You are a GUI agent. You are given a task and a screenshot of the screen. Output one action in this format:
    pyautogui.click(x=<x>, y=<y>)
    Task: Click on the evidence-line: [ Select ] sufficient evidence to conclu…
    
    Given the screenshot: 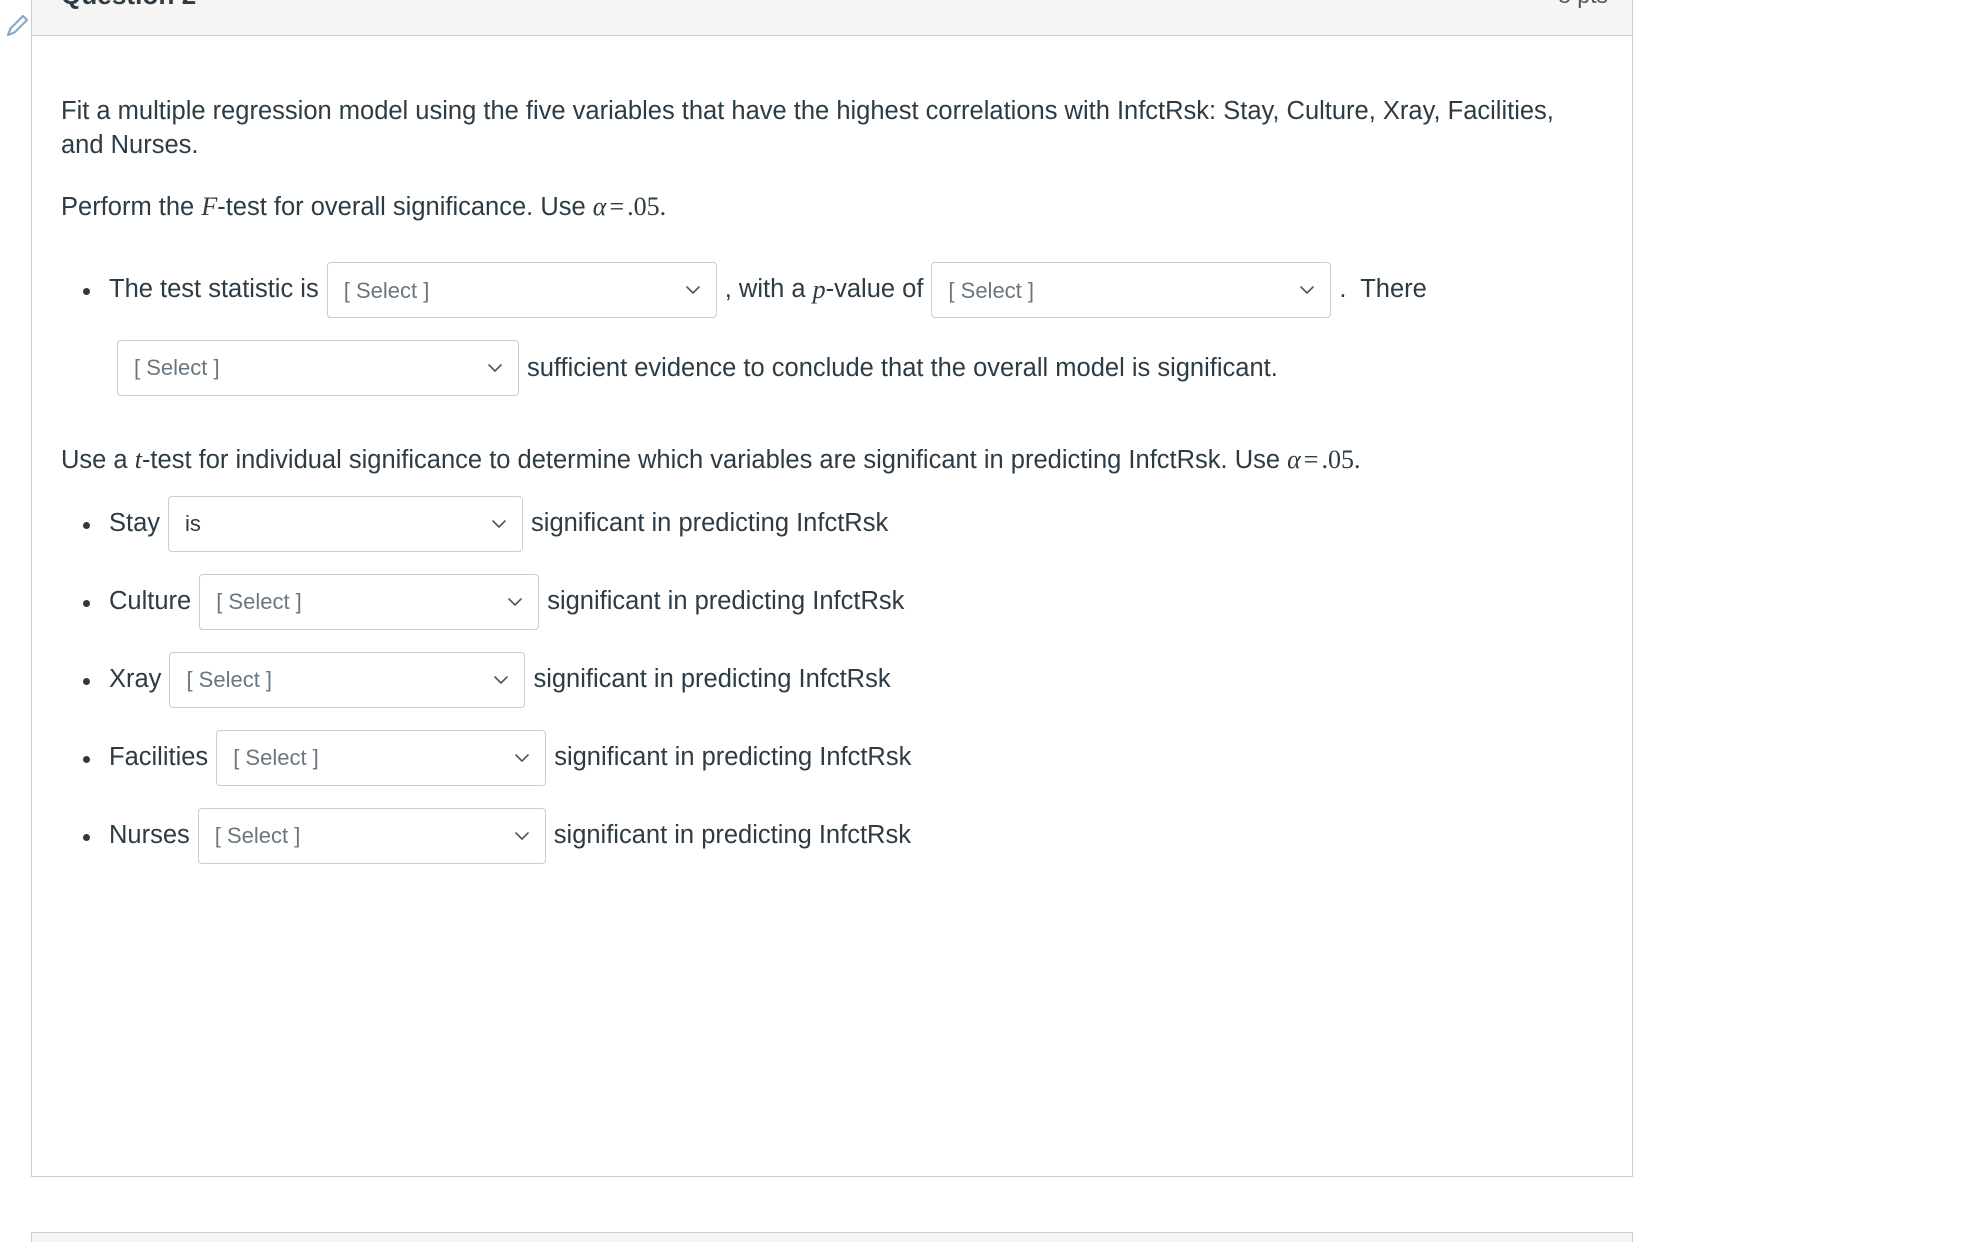 What is the action you would take?
    pyautogui.click(x=824, y=368)
    